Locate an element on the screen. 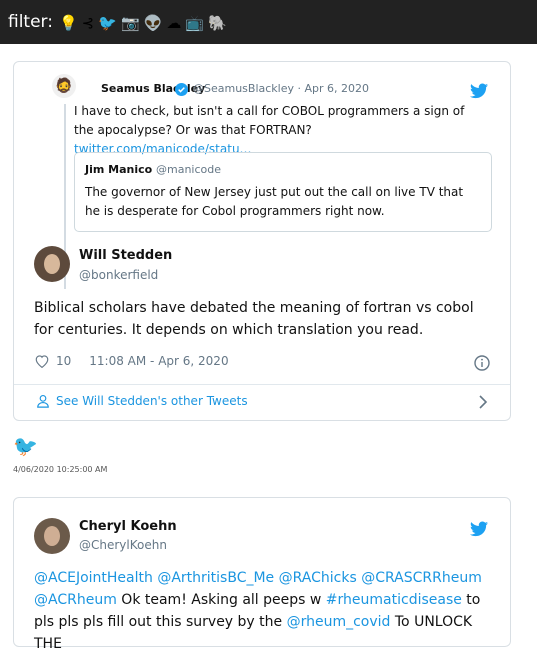  alien-icon: 👽 is located at coordinates (153, 23).